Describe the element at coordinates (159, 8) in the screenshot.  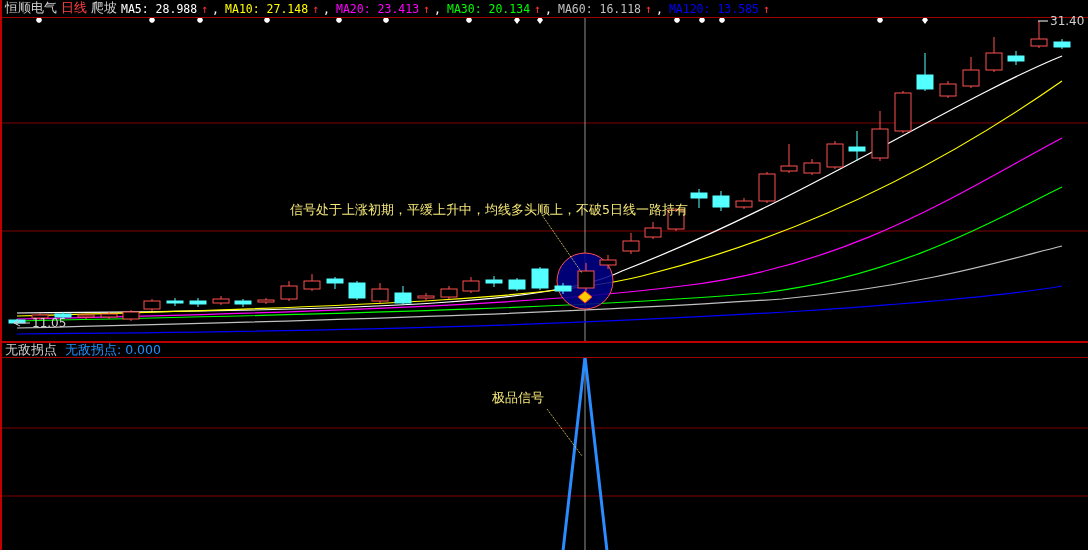
I see `moving-average-reading: MA5: 28.988` at that location.